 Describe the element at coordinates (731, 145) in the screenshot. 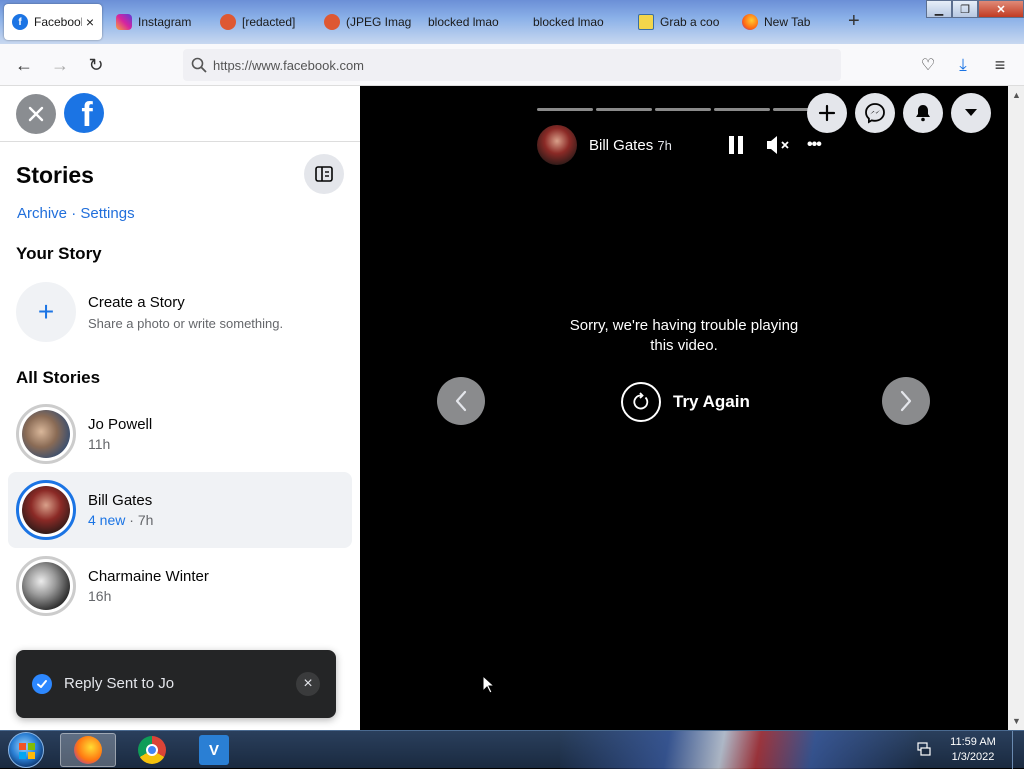

I see `pause-icon` at that location.